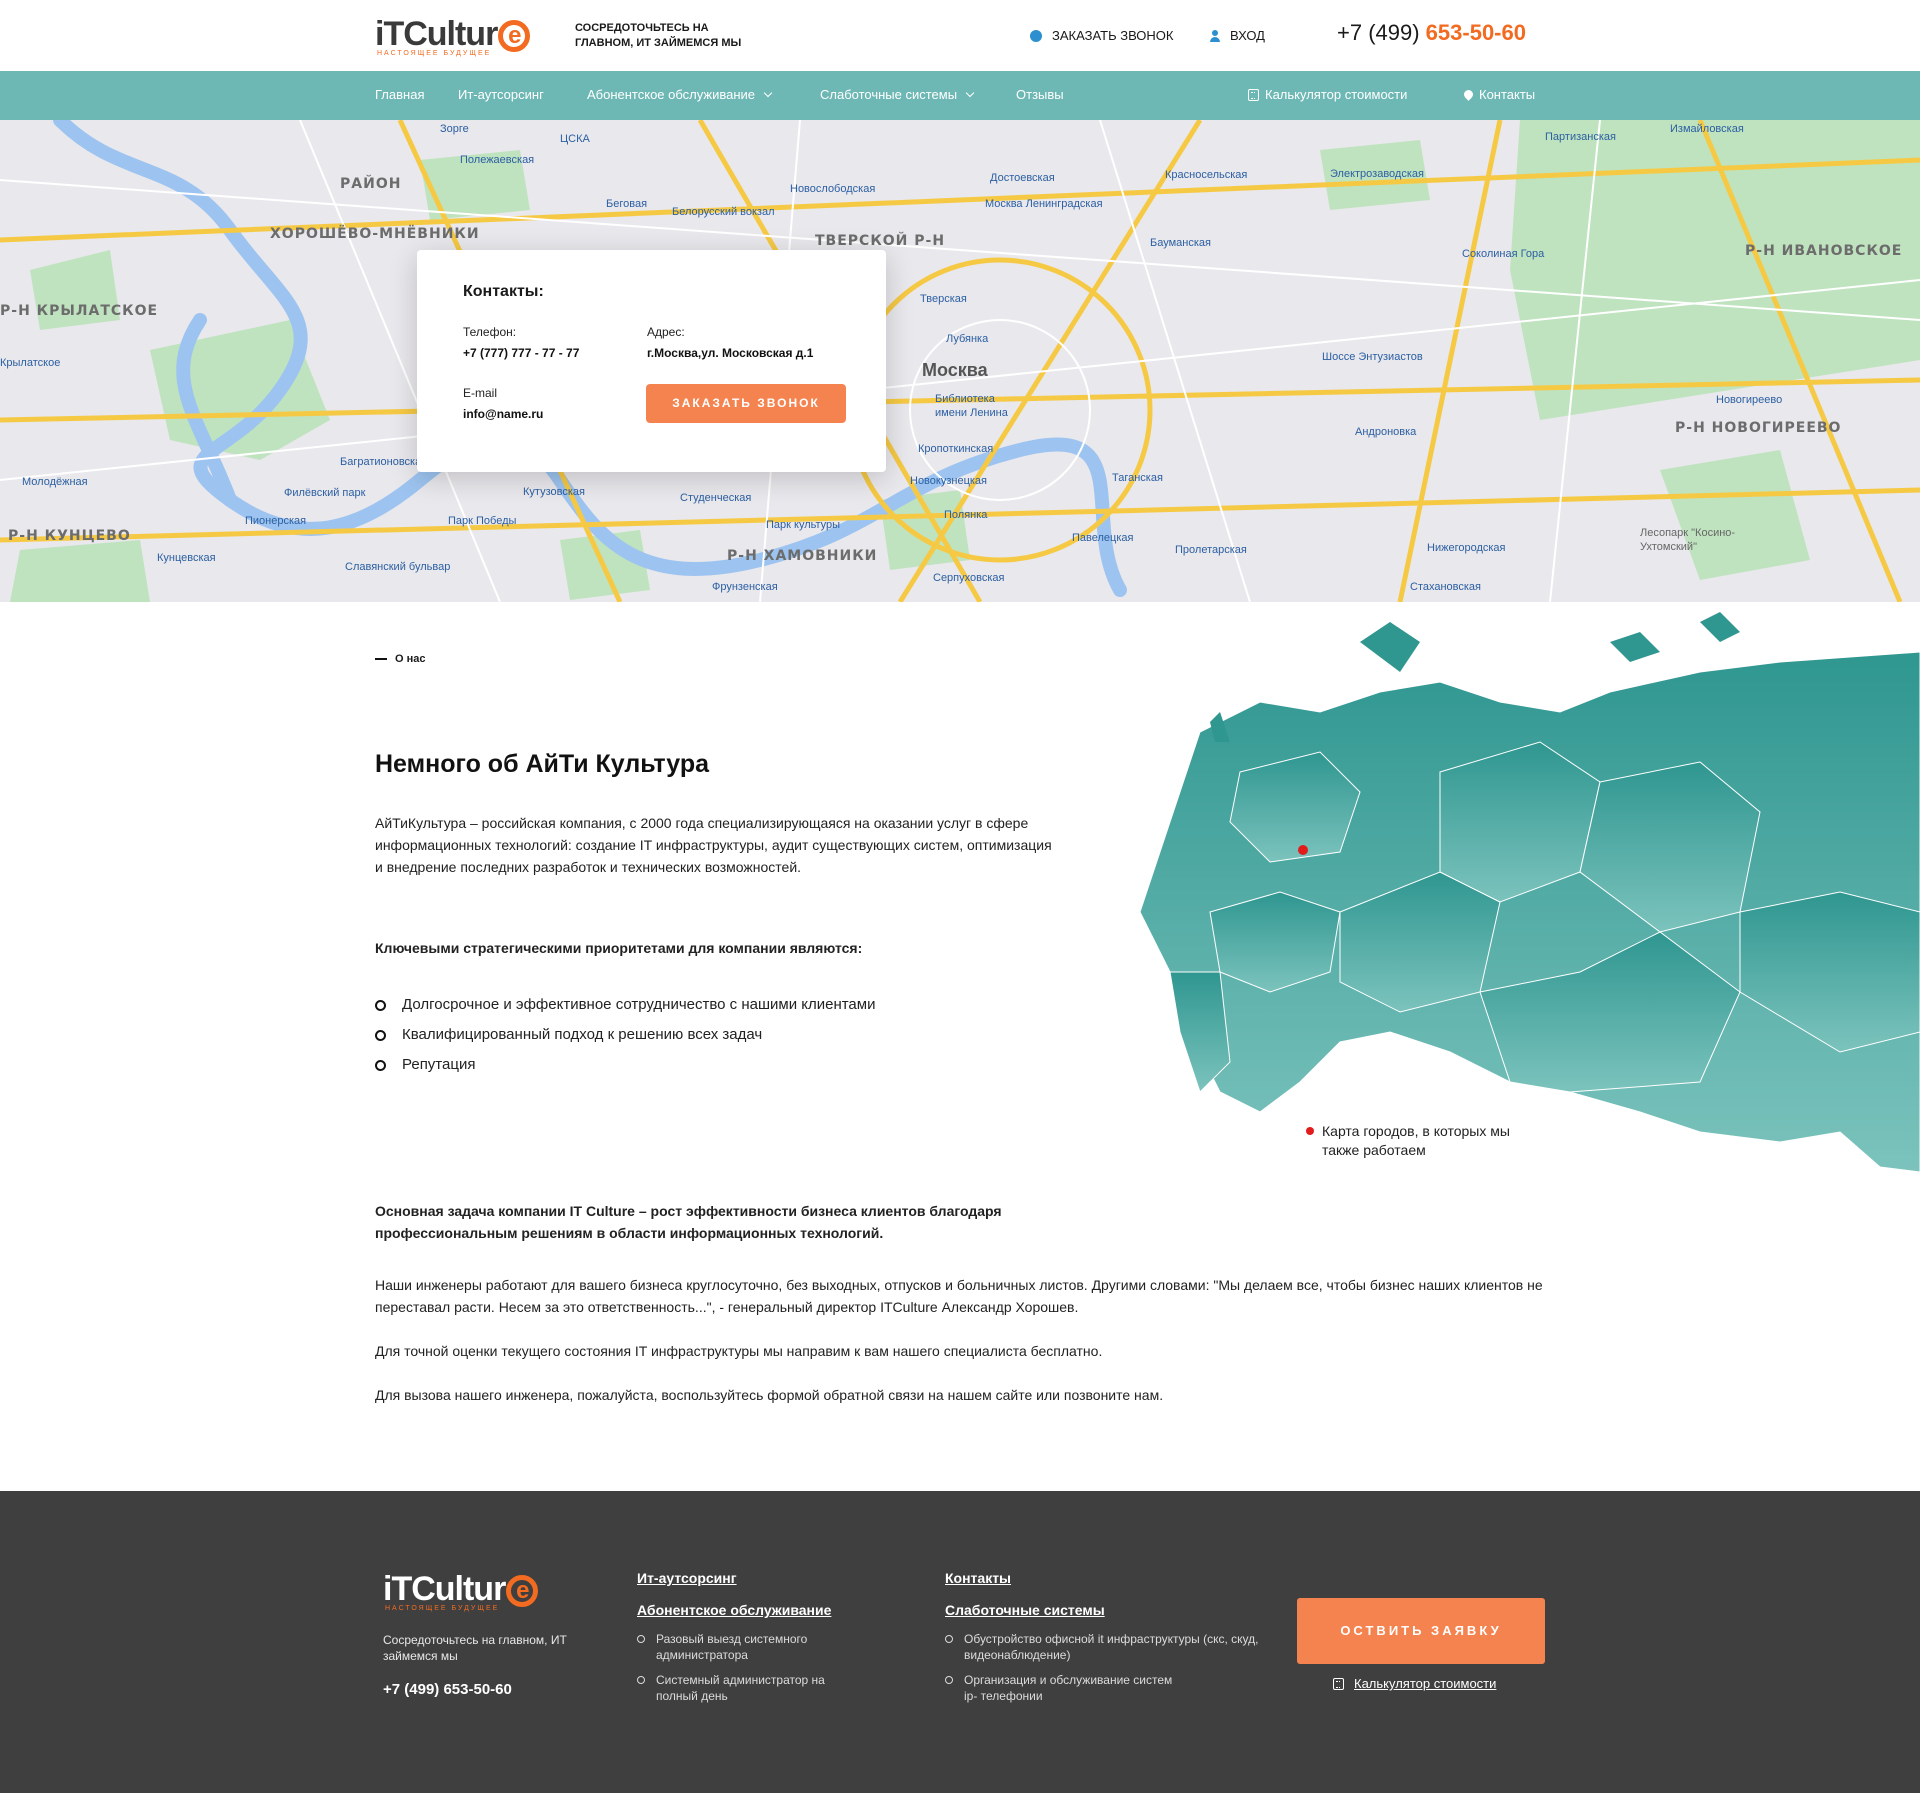  Describe the element at coordinates (745, 587) in the screenshot. I see `map-label: Фрунзенская` at that location.